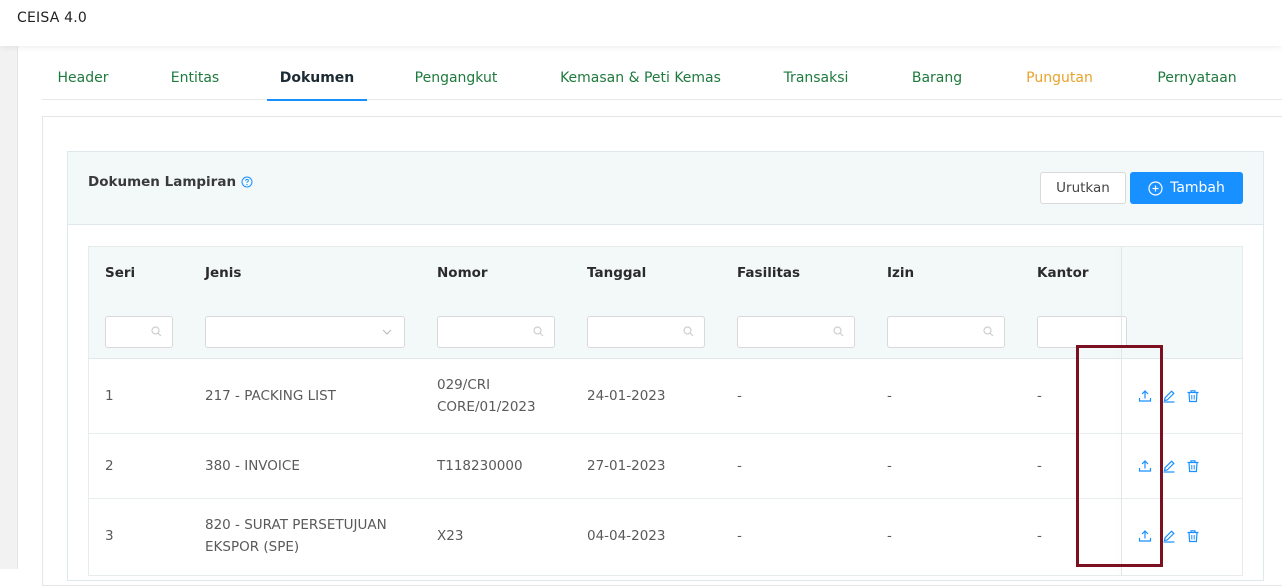 Image resolution: width=1282 pixels, height=586 pixels. I want to click on filter-fasilitas-input, so click(796, 332).